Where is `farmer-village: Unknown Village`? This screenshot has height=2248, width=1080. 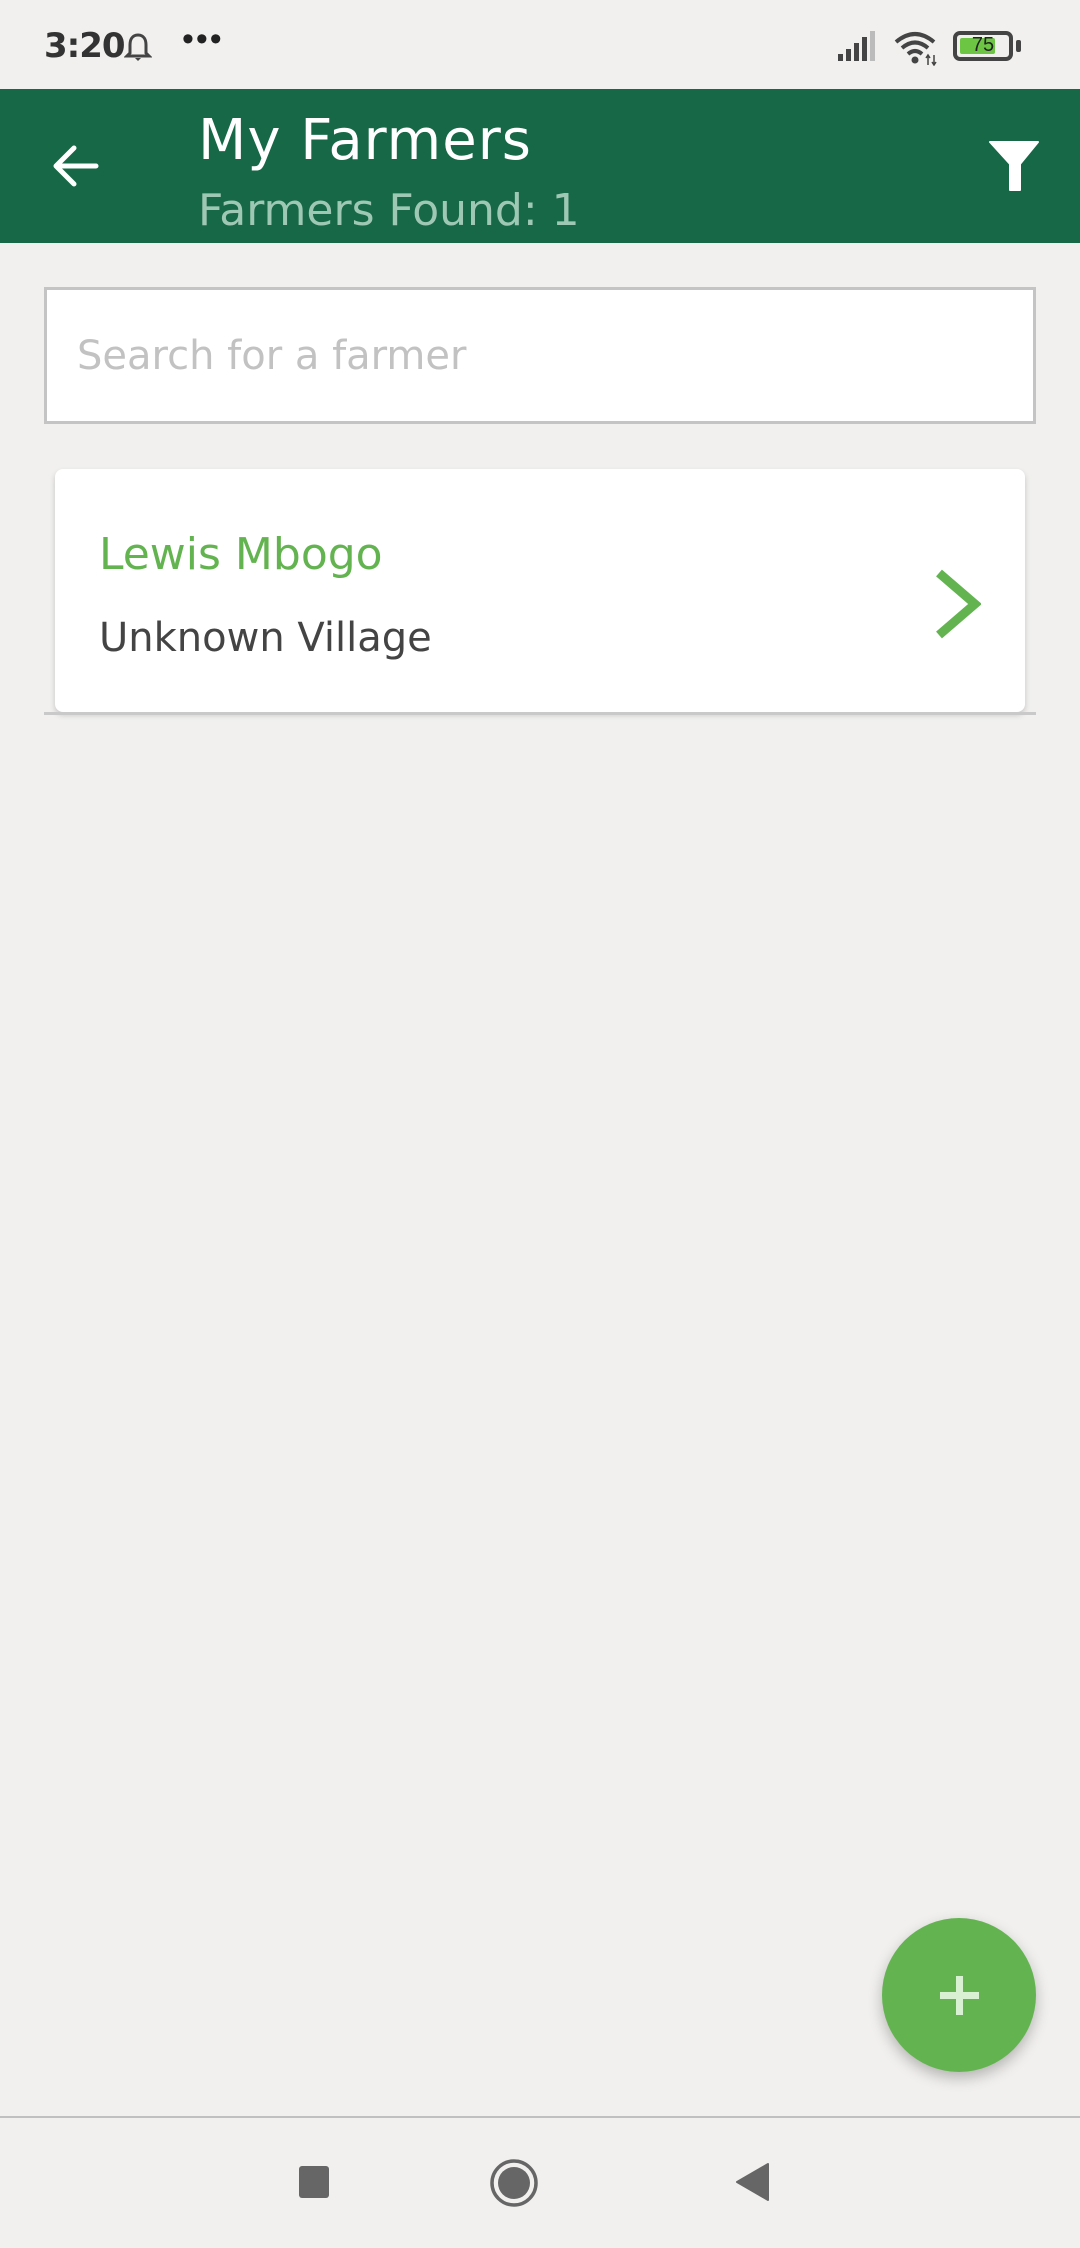 farmer-village: Unknown Village is located at coordinates (265, 638).